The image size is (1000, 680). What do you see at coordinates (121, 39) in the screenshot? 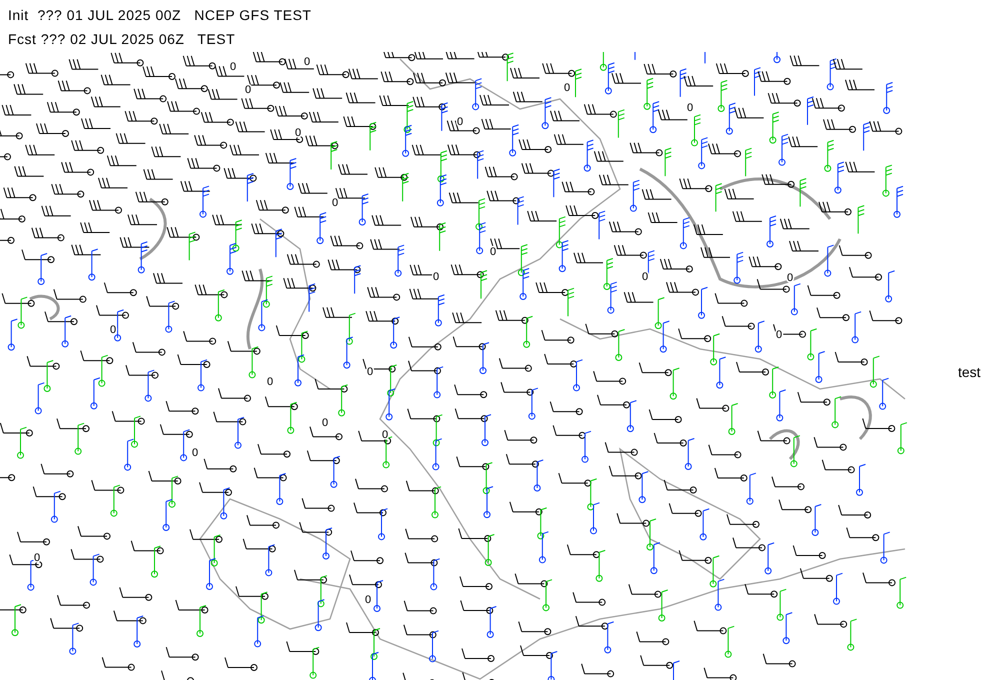
I see `forecast-time-text: Fcst ??? 02 JUL 2025 06Z TEST` at bounding box center [121, 39].